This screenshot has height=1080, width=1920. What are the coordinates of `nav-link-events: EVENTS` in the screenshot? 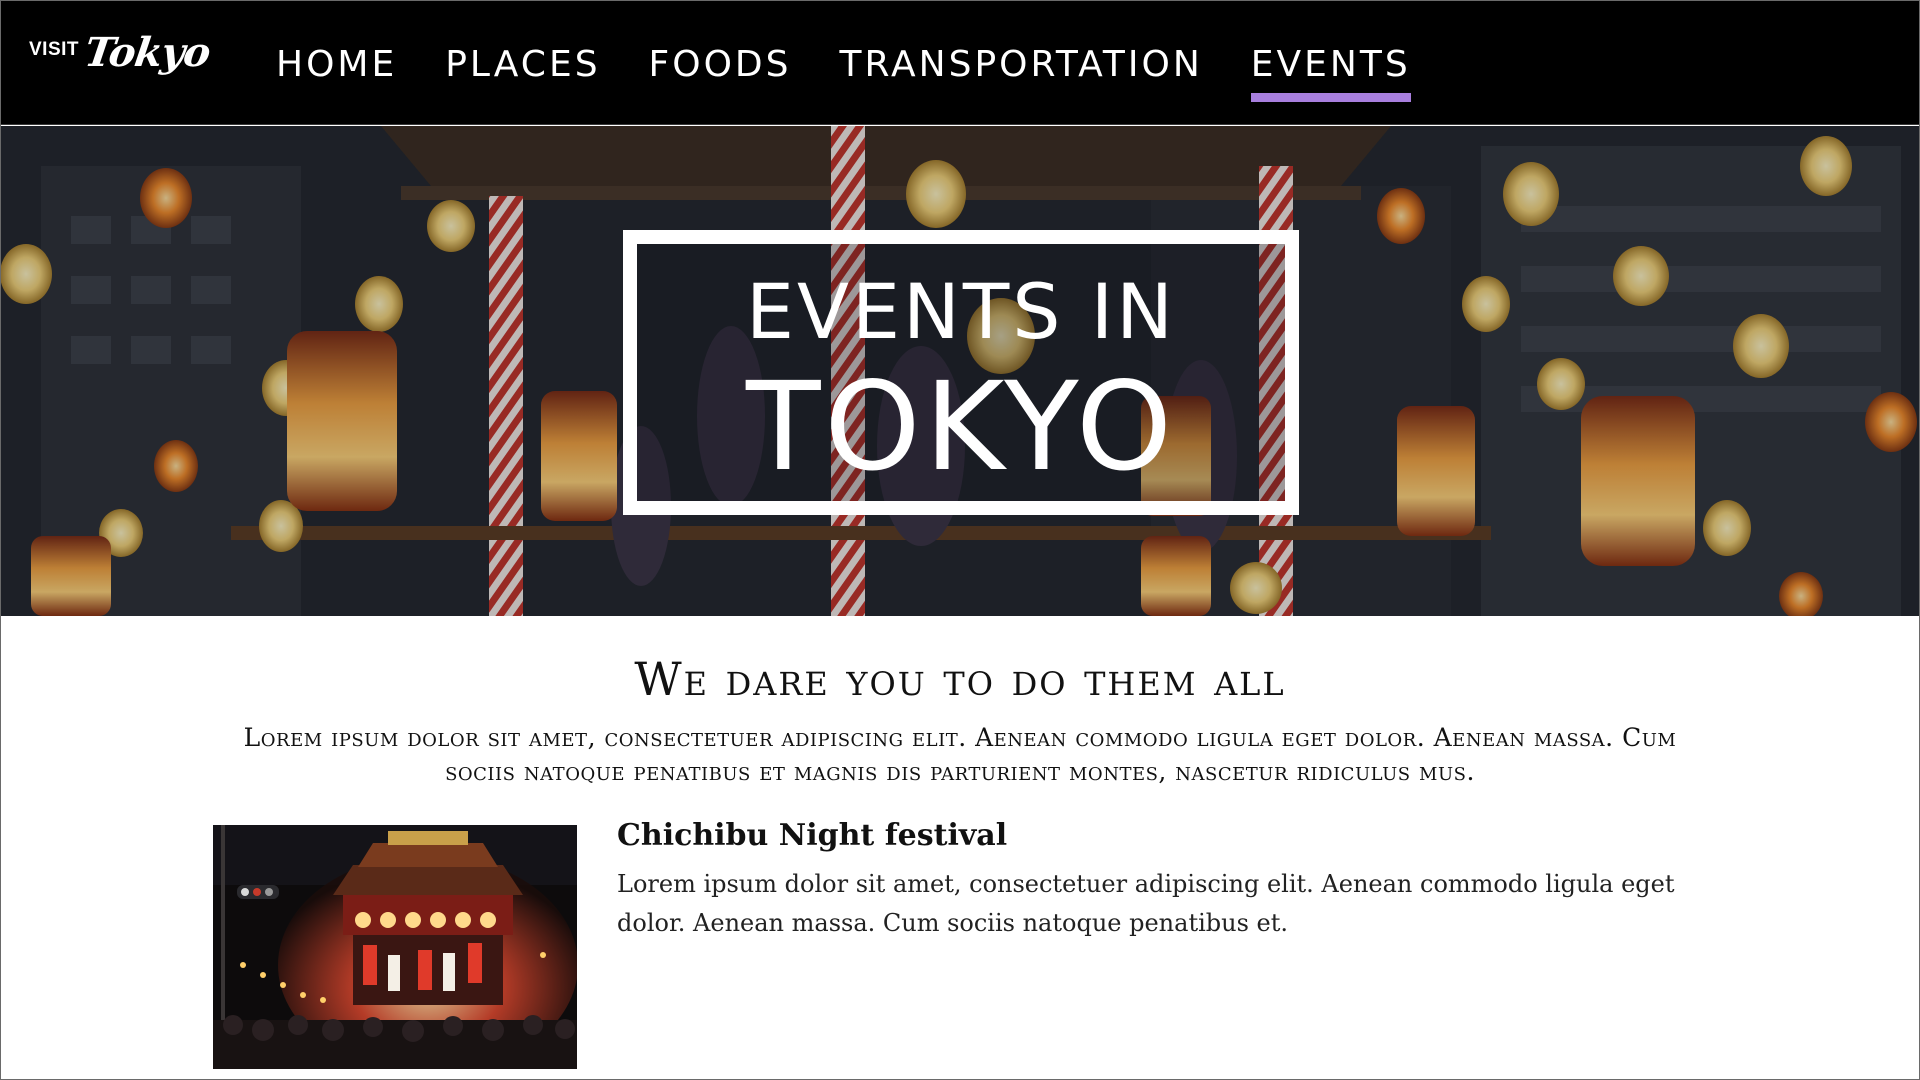 It's located at (1330, 72).